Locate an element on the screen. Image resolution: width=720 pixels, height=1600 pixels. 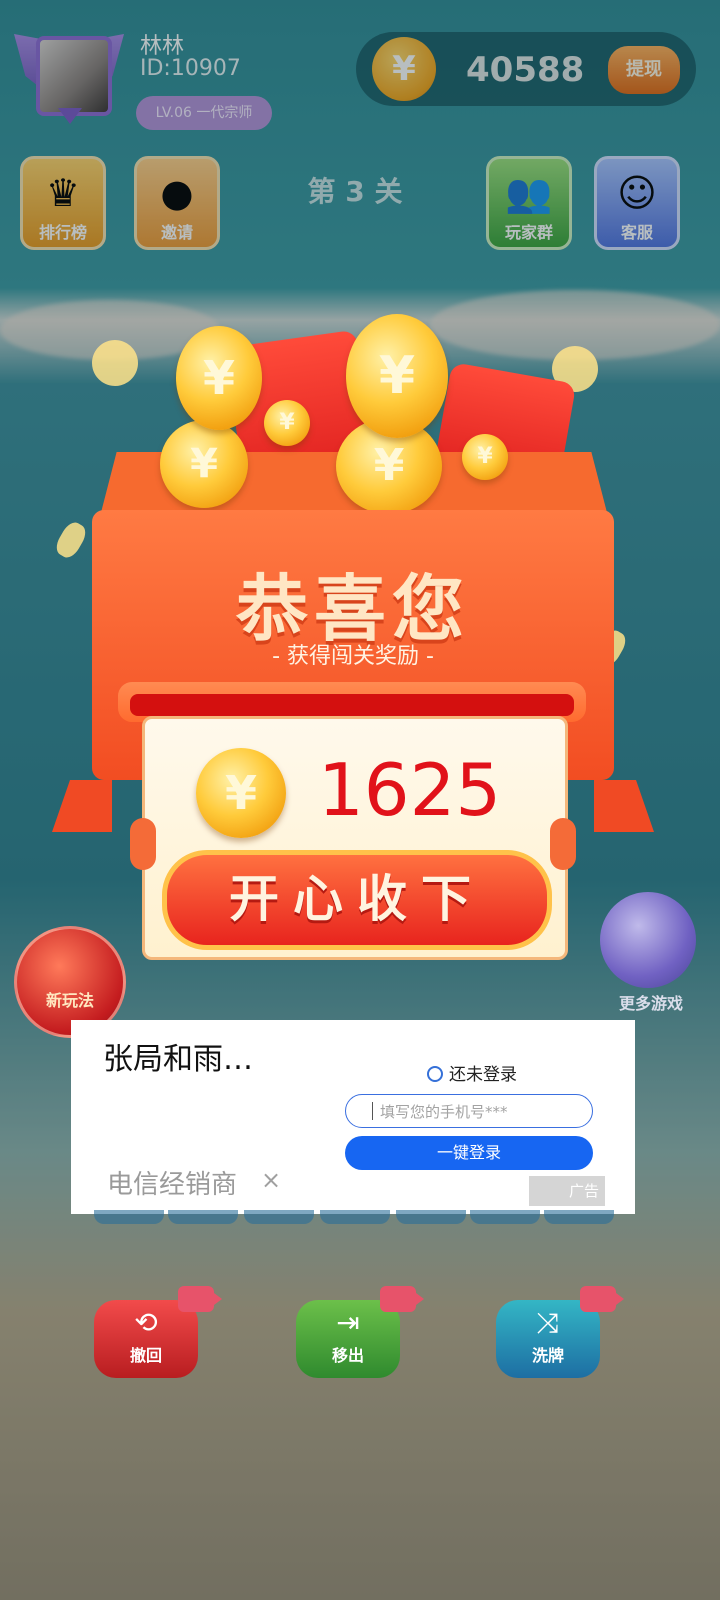
ad-badge: 广告 is located at coordinates (567, 1191).